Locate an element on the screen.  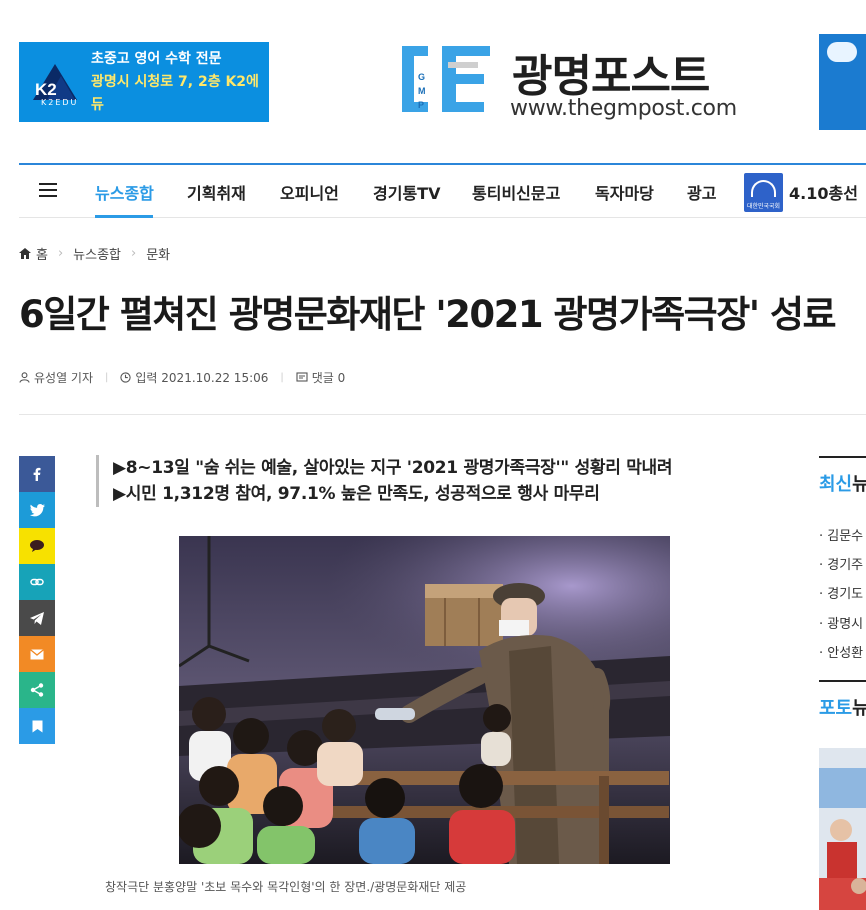
nav-item-news: 뉴스종합 is located at coordinates (124, 192).